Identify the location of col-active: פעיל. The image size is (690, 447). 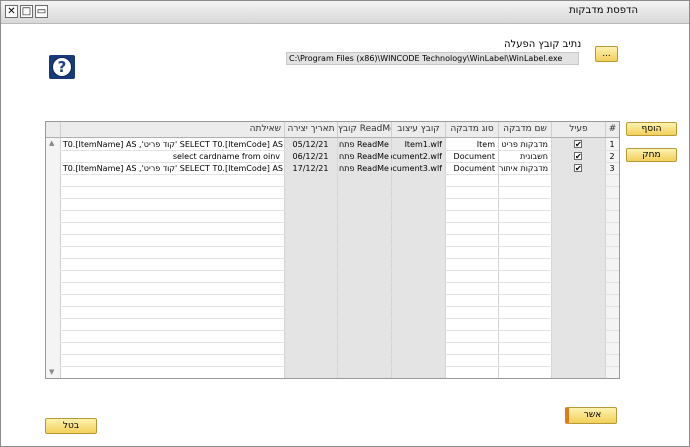
(578, 129).